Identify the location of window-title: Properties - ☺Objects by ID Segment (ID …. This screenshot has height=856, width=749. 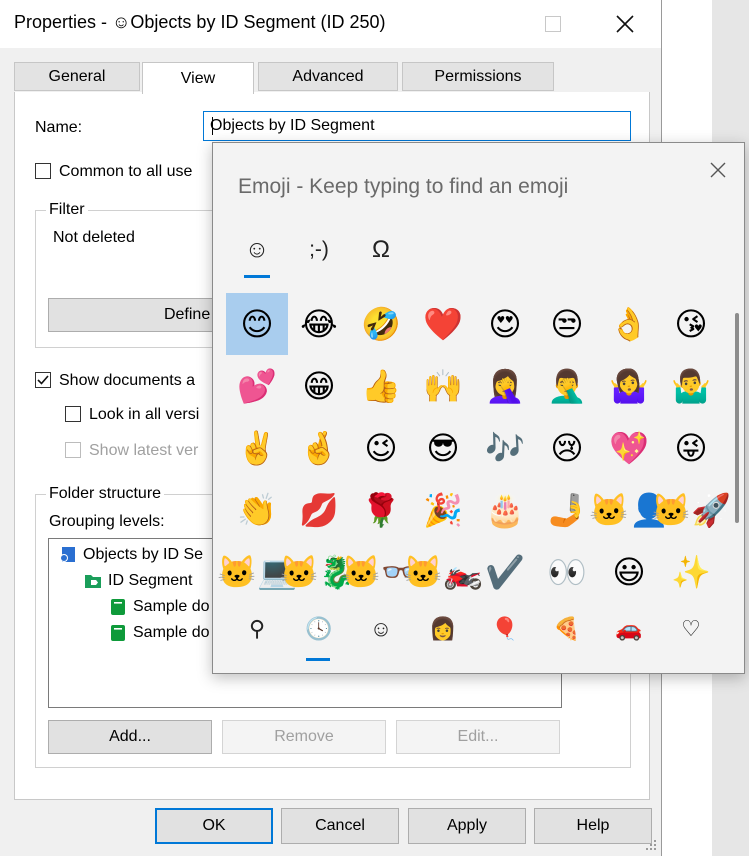
(200, 22).